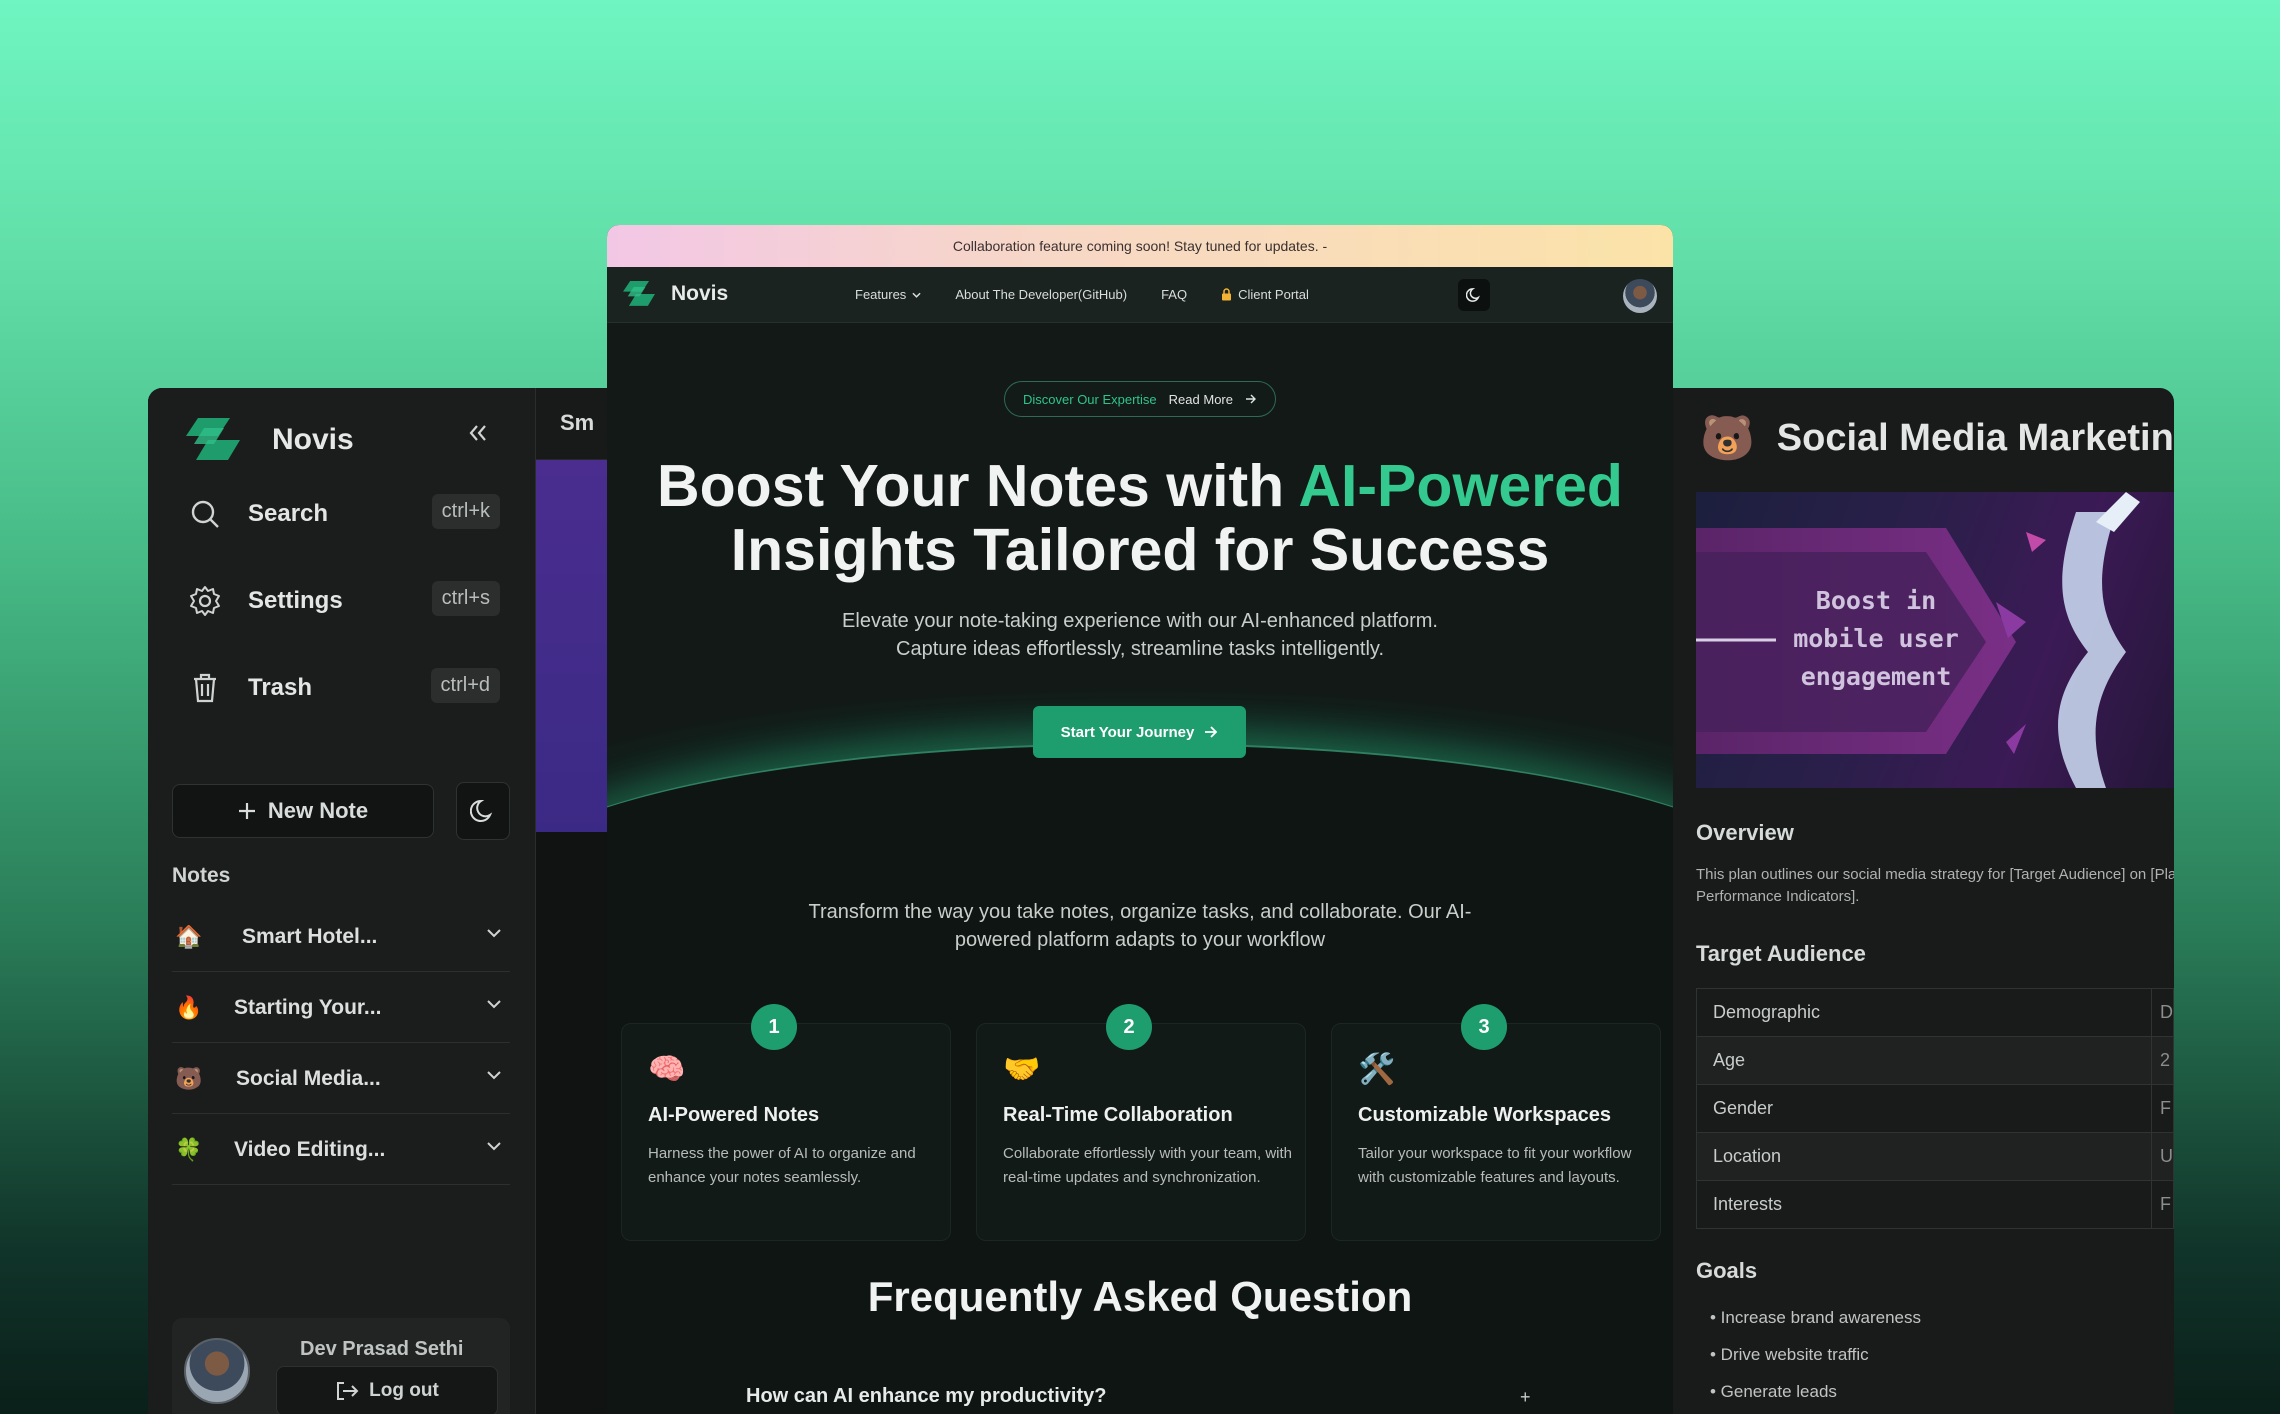 Image resolution: width=2280 pixels, height=1414 pixels. Describe the element at coordinates (1935, 1012) in the screenshot. I see `table-row: Demographic D` at that location.